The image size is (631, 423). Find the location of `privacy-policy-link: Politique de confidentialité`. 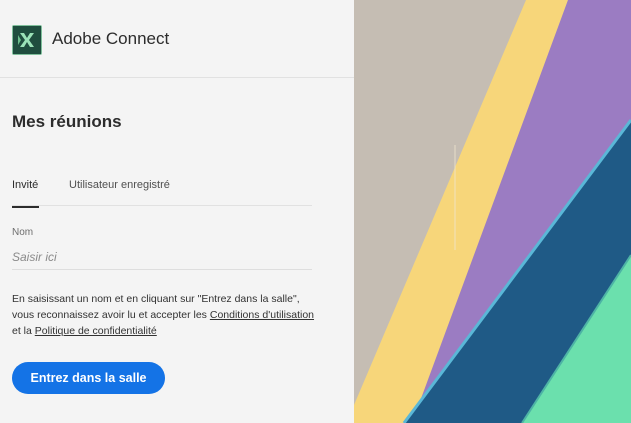

privacy-policy-link: Politique de confidentialité is located at coordinates (96, 331).